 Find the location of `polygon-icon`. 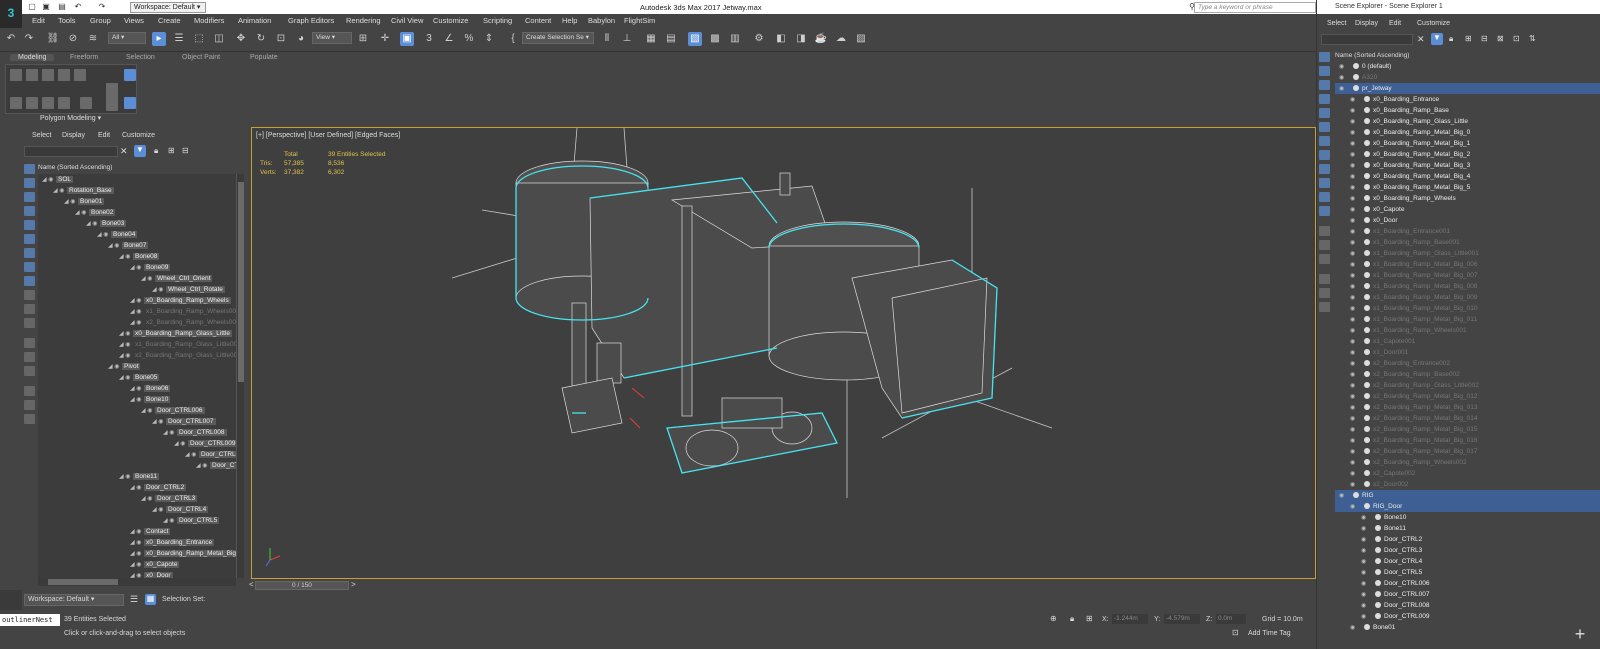

polygon-icon is located at coordinates (64, 75).